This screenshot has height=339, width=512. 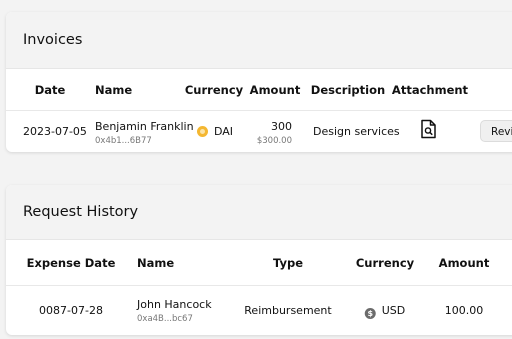 I want to click on expense-requester: John Hancock 0xa4B...bc67, so click(x=174, y=311).